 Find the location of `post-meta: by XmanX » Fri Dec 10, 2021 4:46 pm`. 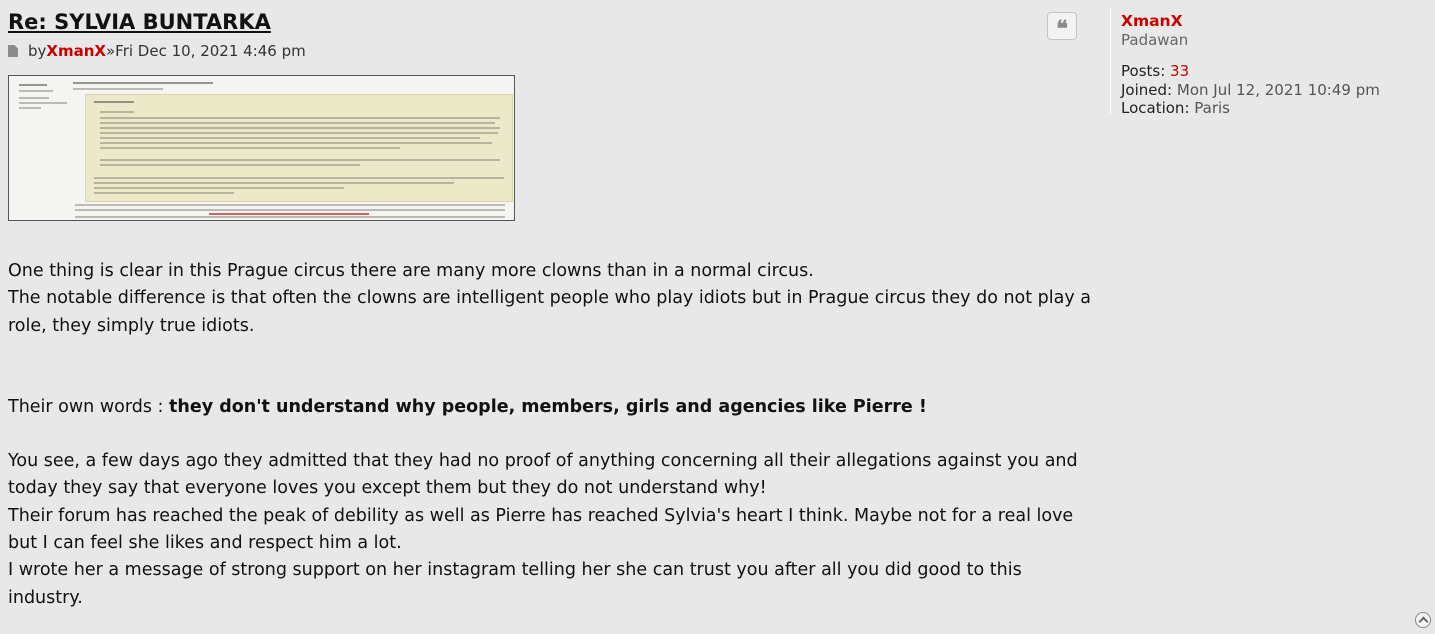

post-meta: by XmanX » Fri Dec 10, 2021 4:46 pm is located at coordinates (550, 51).